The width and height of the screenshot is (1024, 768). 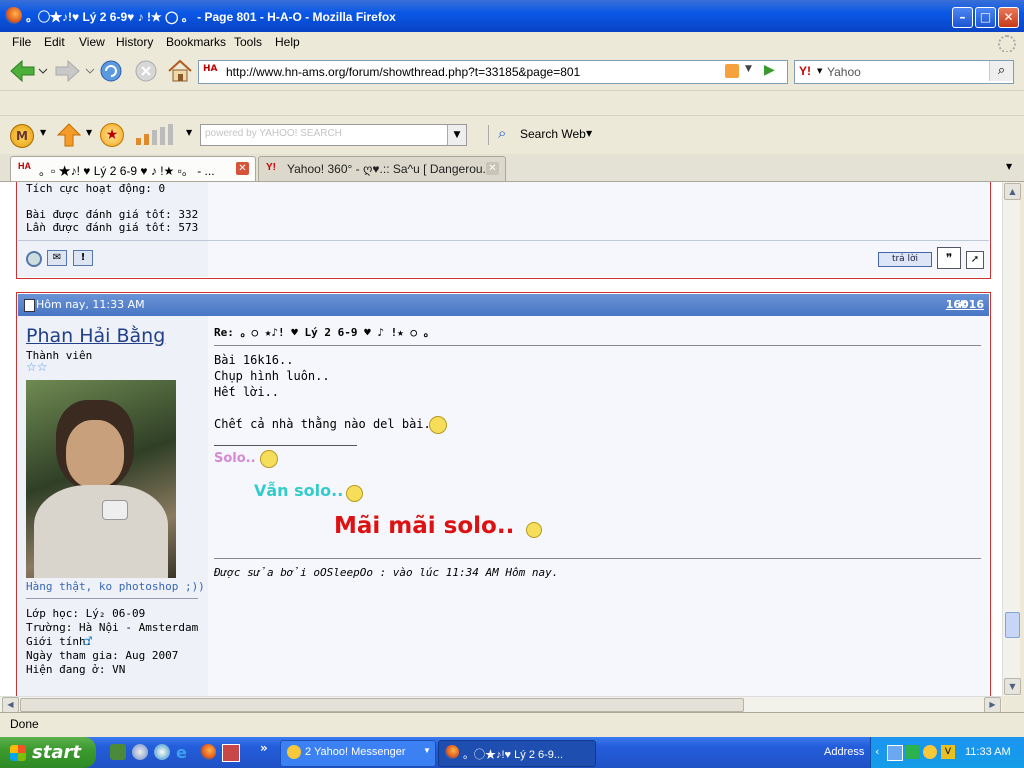 What do you see at coordinates (502, 133) in the screenshot?
I see `search-web-icon: ⌕` at bounding box center [502, 133].